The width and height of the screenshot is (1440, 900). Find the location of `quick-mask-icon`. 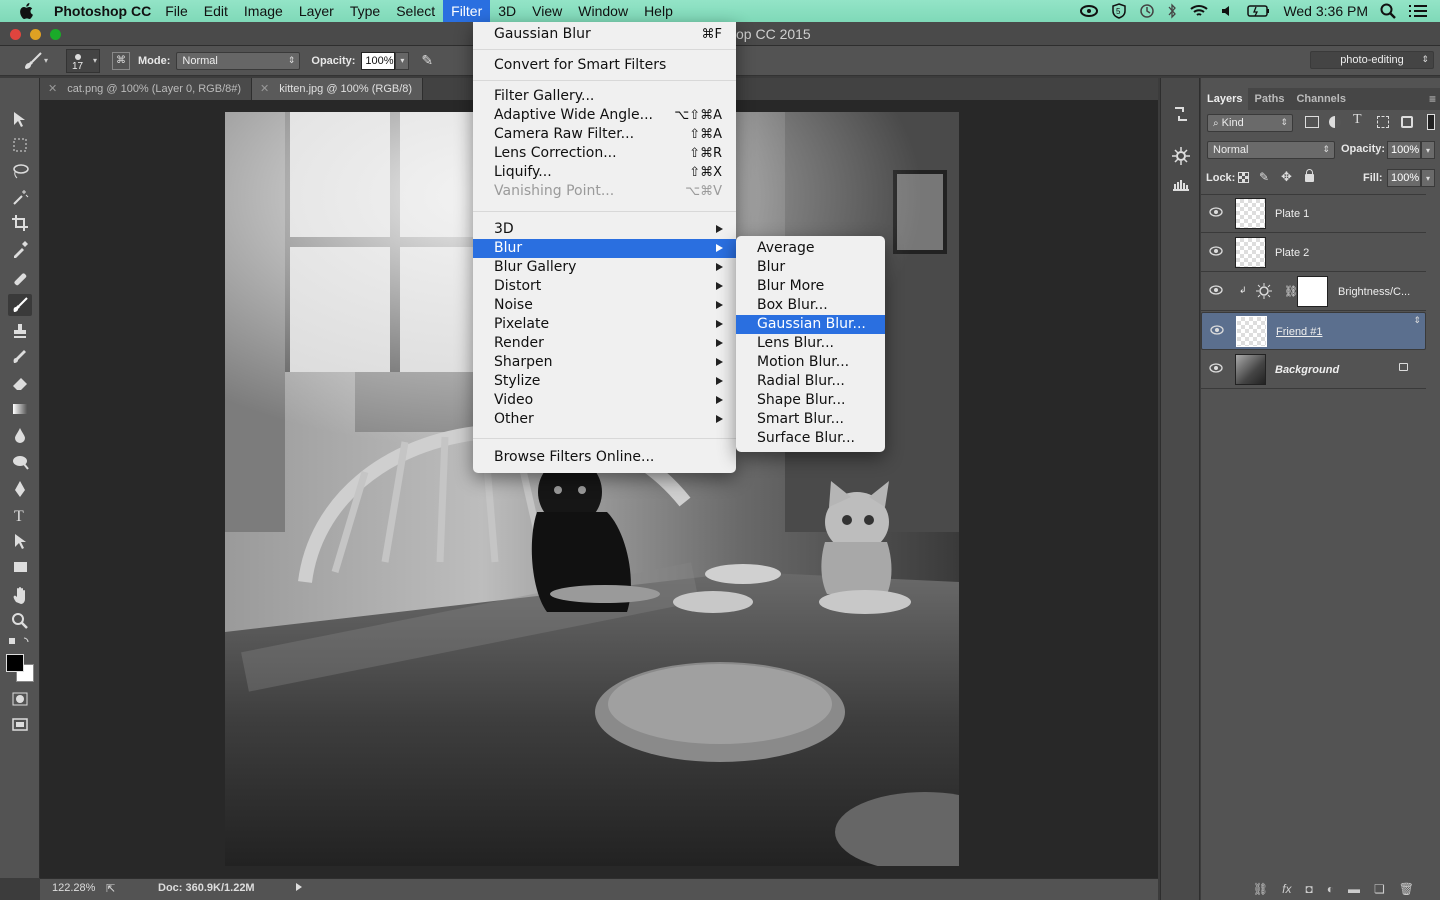

quick-mask-icon is located at coordinates (20, 699).